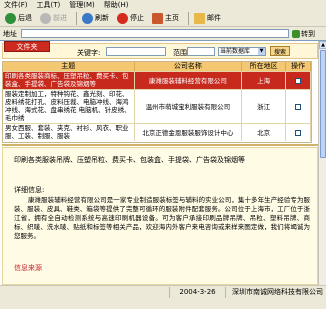 This screenshot has width=326, height=309. Describe the element at coordinates (10, 18) in the screenshot. I see `back-arrow-icon` at that location.